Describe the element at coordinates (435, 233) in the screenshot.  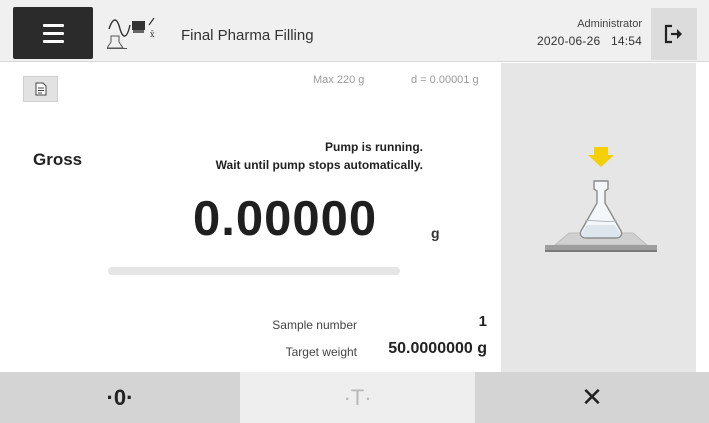
I see `weight-unit: g` at that location.